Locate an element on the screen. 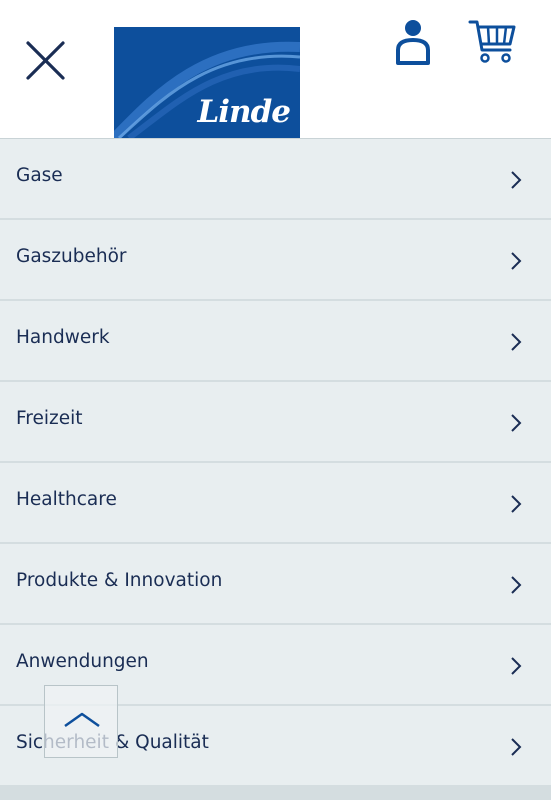 This screenshot has width=551, height=800. menu-item-healthcare: Healthcare is located at coordinates (275, 502).